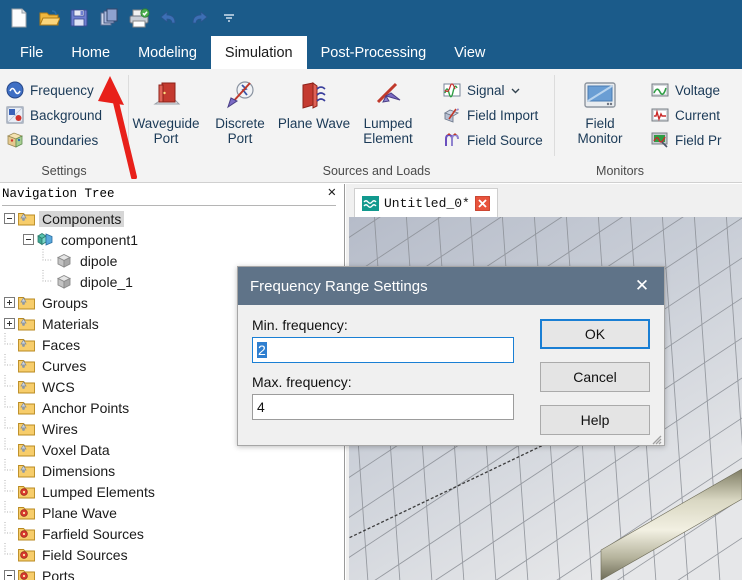  Describe the element at coordinates (595, 420) in the screenshot. I see `help-button: Help` at that location.